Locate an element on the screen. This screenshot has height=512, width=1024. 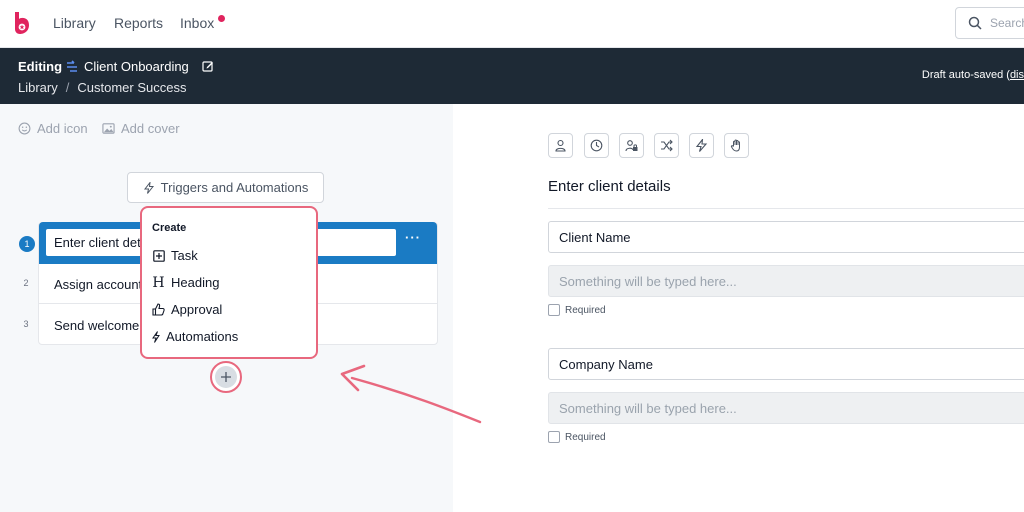
plus-icon is located at coordinates (226, 377).